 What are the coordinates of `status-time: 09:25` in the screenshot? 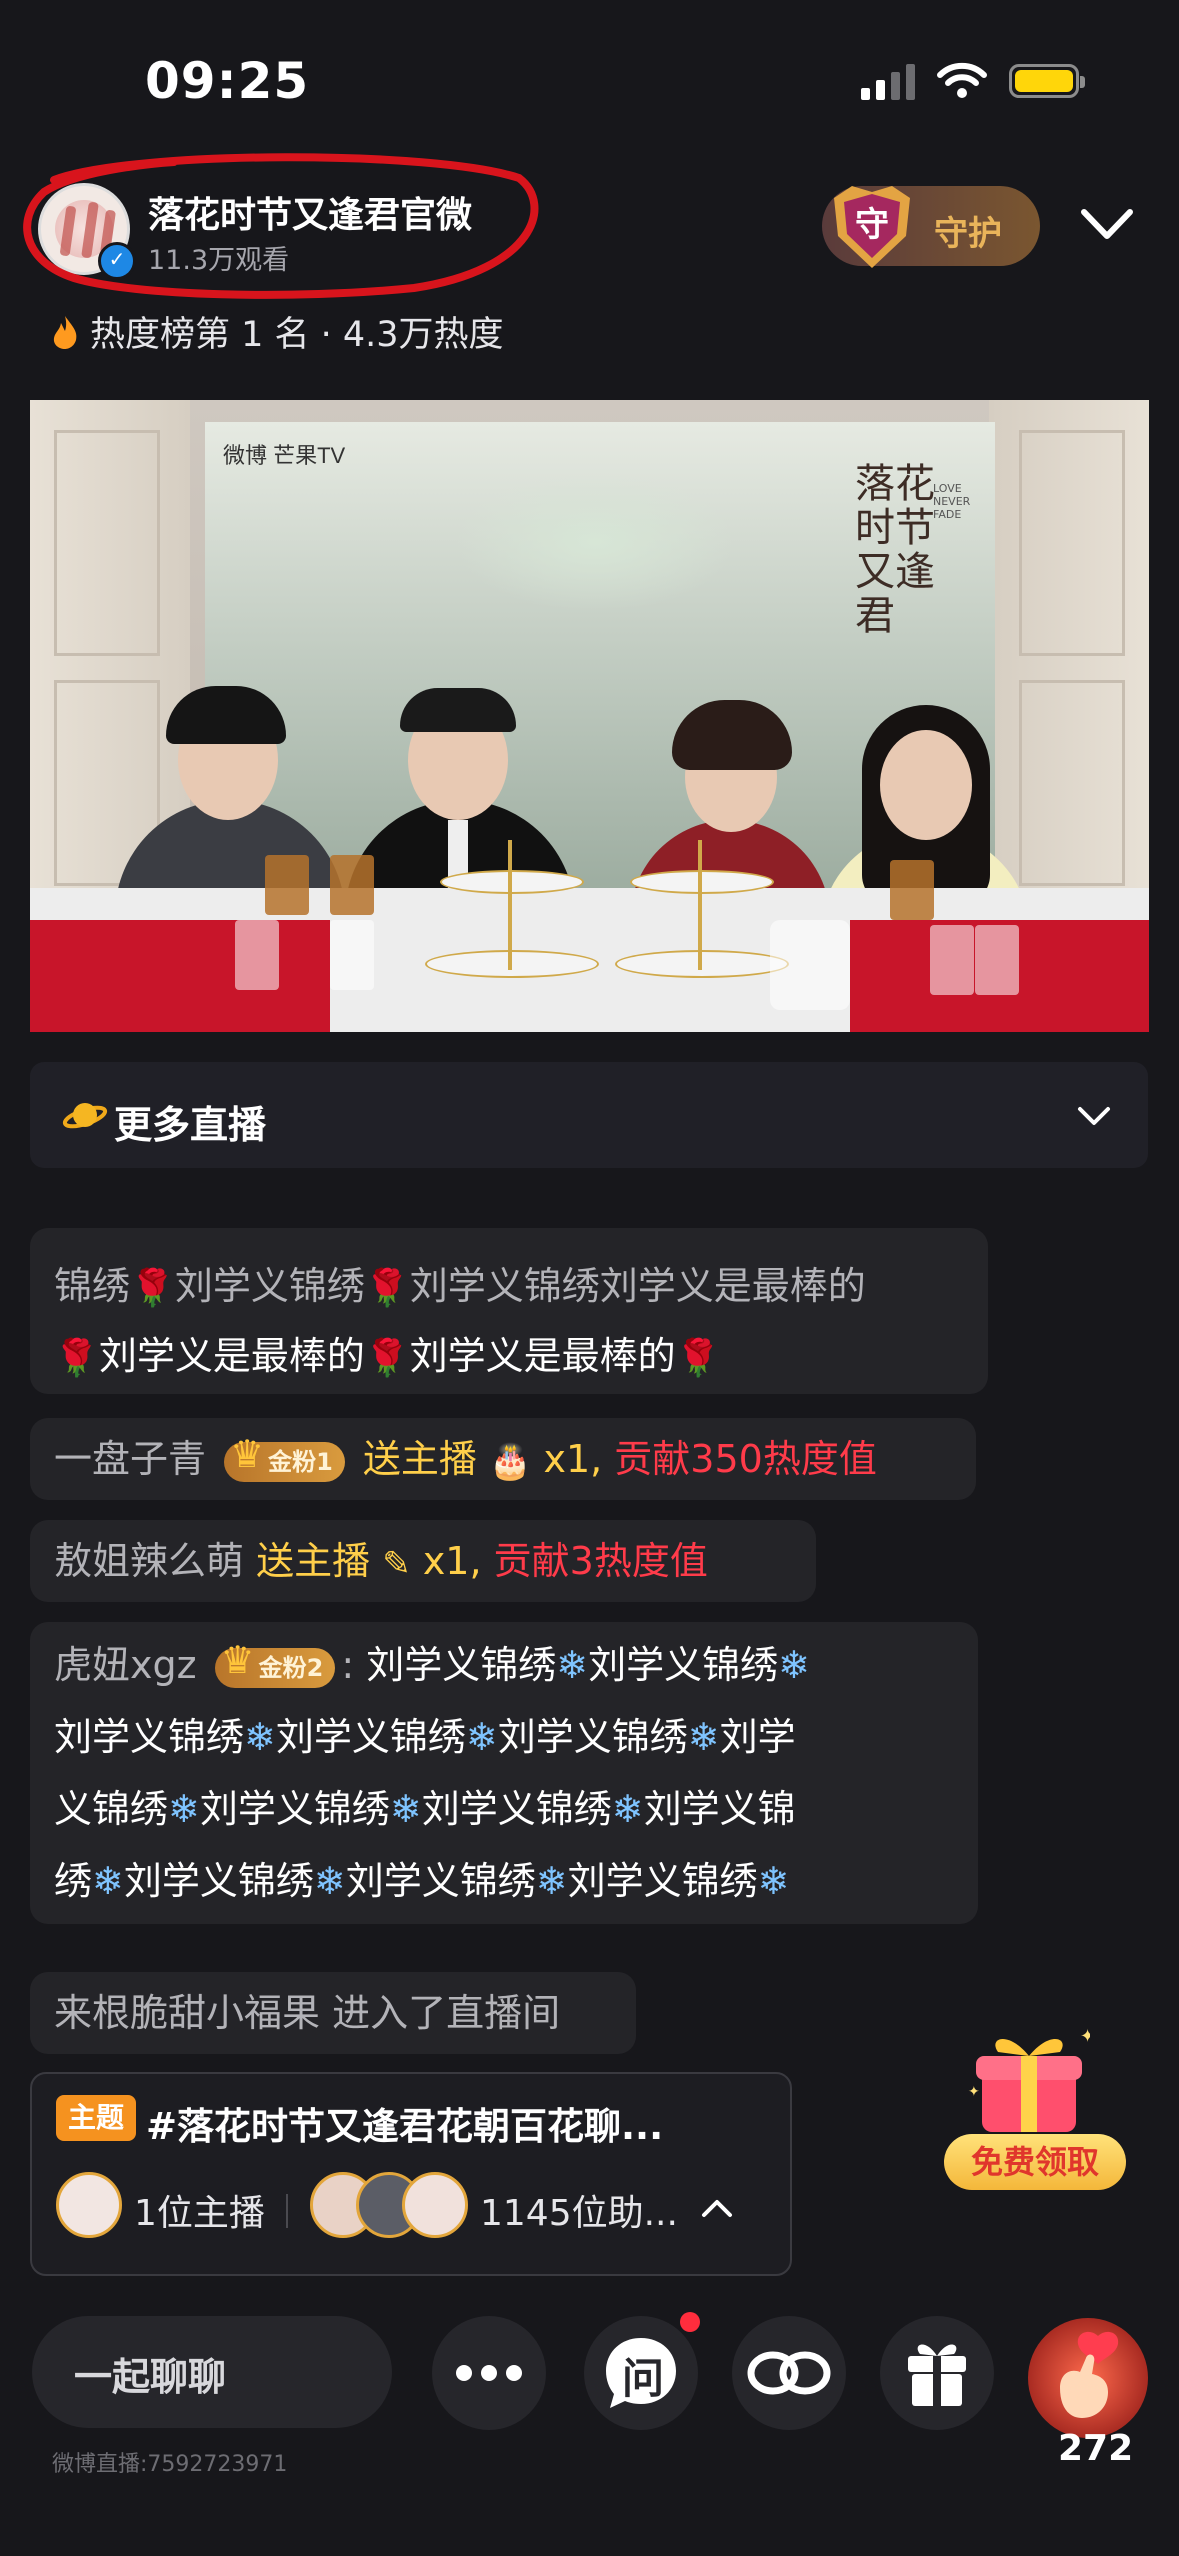 It's located at (227, 81).